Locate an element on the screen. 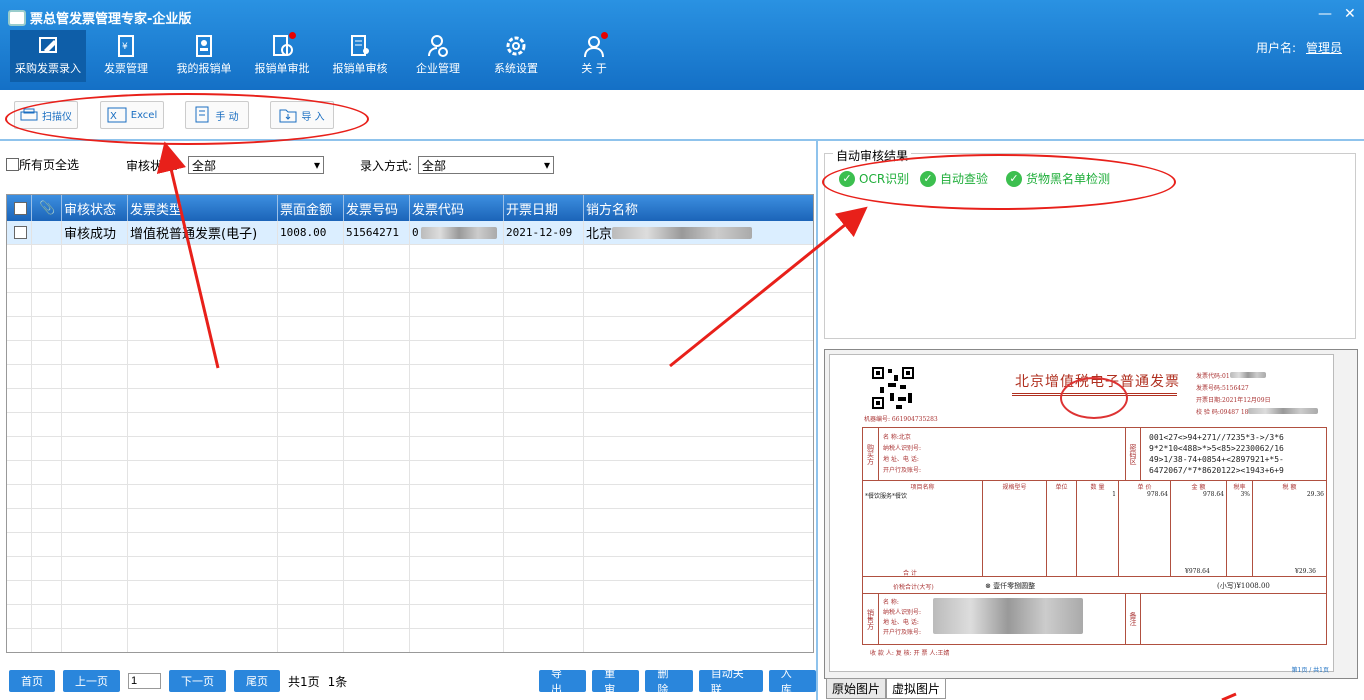 This screenshot has height=700, width=1364. cipher-line: 6472067/*7*8620122><1943+6+9 is located at coordinates (1216, 470).